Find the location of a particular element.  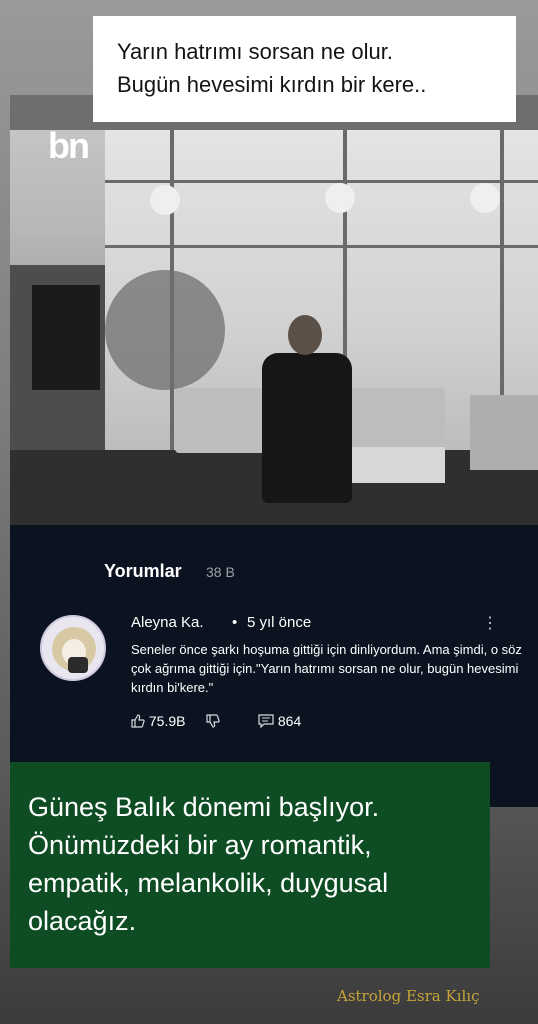

channel-logo: bn is located at coordinates (69, 145).